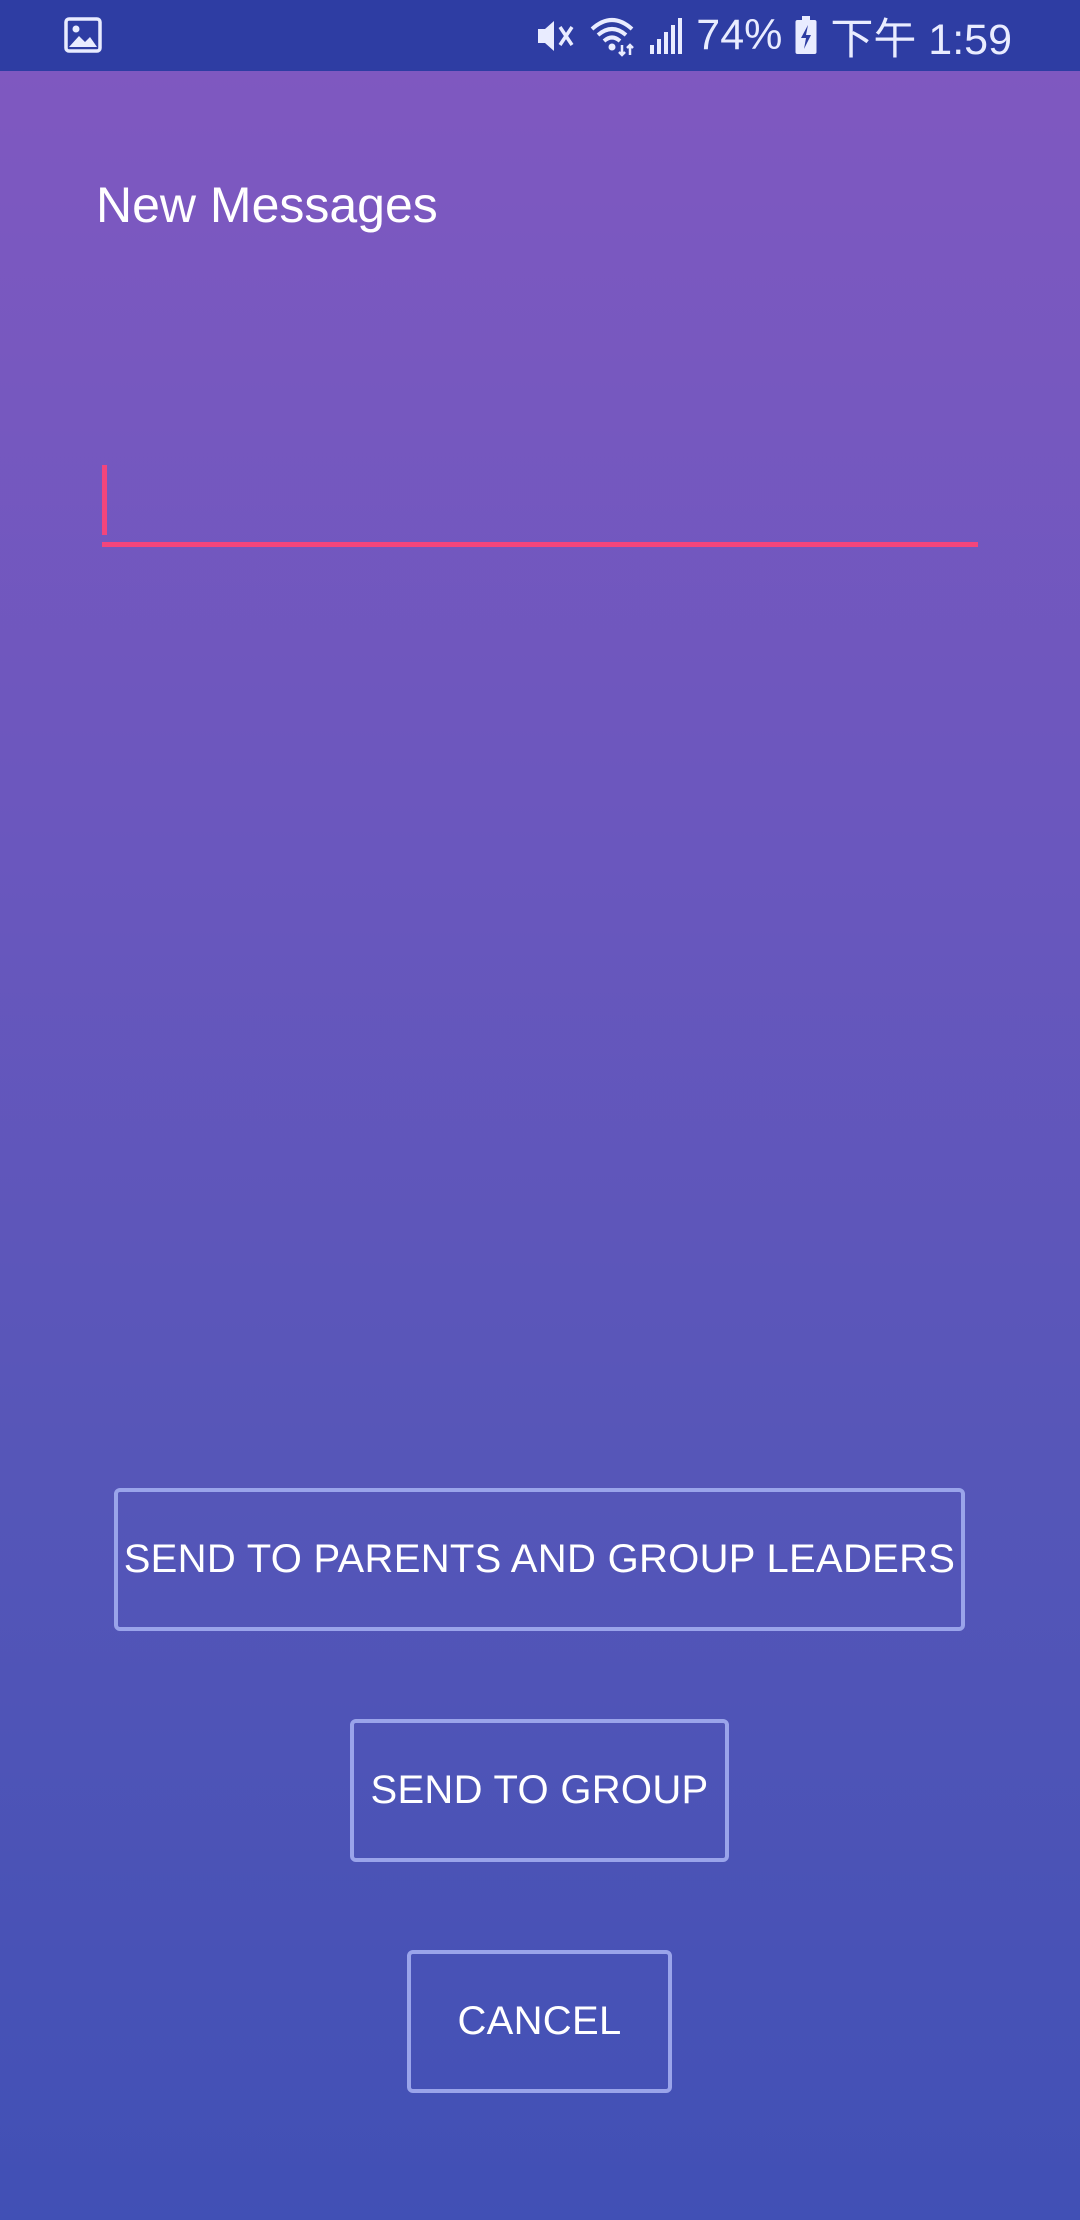 This screenshot has width=1080, height=2220. I want to click on message-input, so click(540, 502).